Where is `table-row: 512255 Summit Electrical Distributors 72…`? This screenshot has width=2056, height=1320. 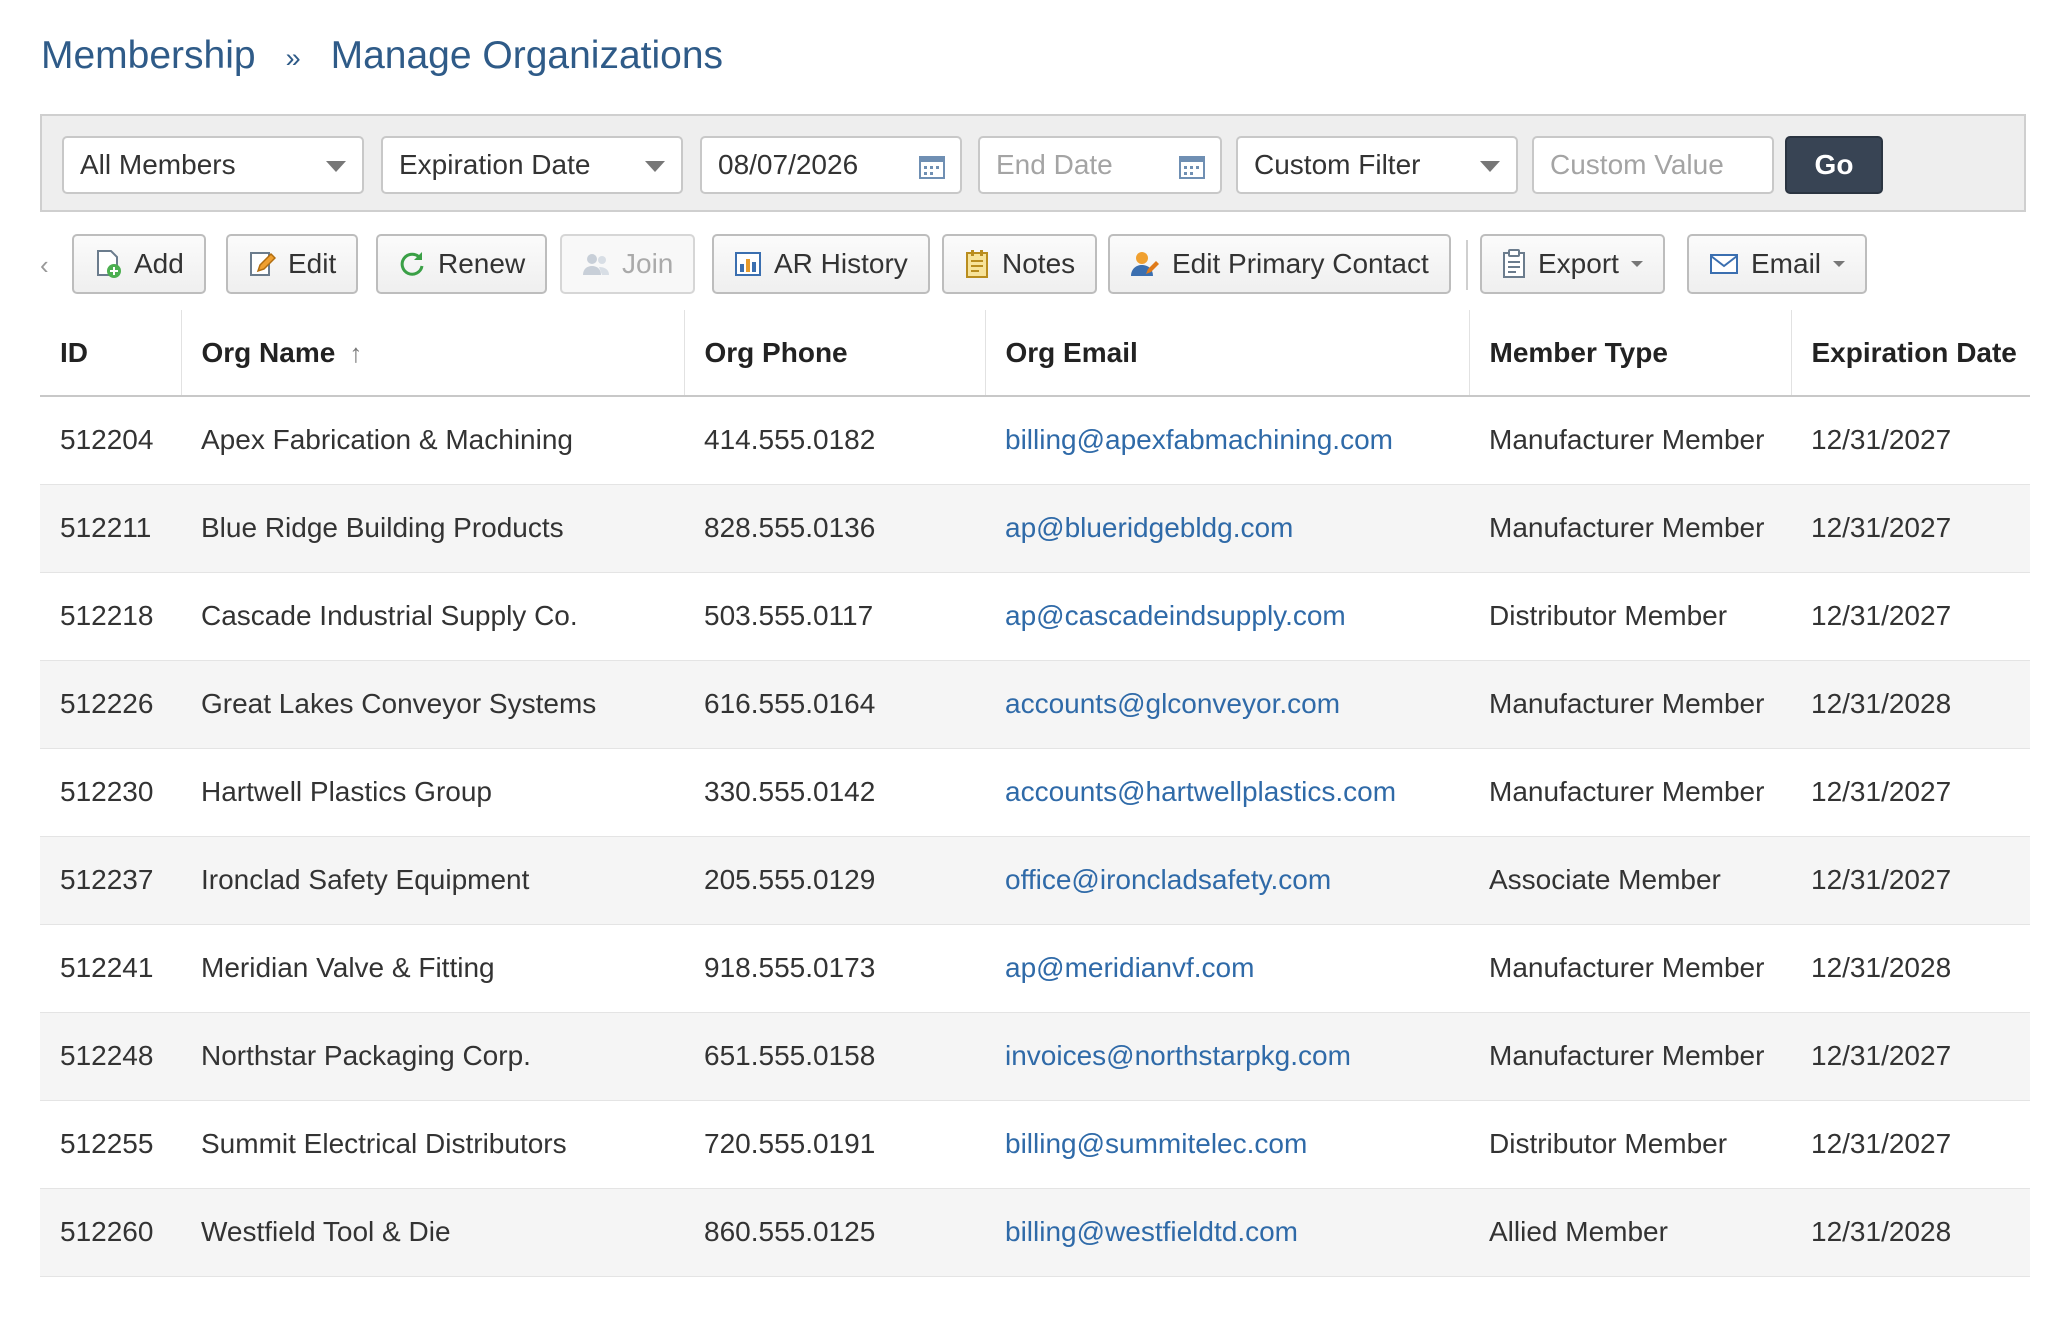 table-row: 512255 Summit Electrical Distributors 72… is located at coordinates (1035, 1144).